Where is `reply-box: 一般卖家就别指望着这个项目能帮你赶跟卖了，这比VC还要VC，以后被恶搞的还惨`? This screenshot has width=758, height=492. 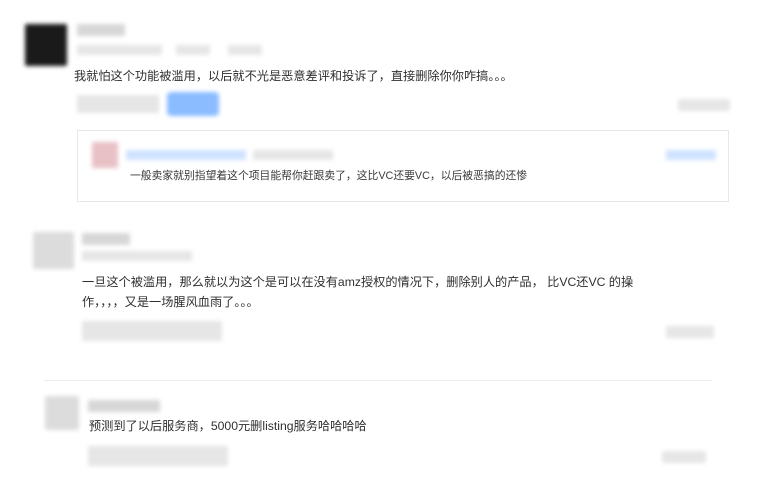 reply-box: 一般卖家就别指望着这个项目能帮你赶跟卖了，这比VC还要VC，以后被恶搞的还惨 is located at coordinates (403, 166).